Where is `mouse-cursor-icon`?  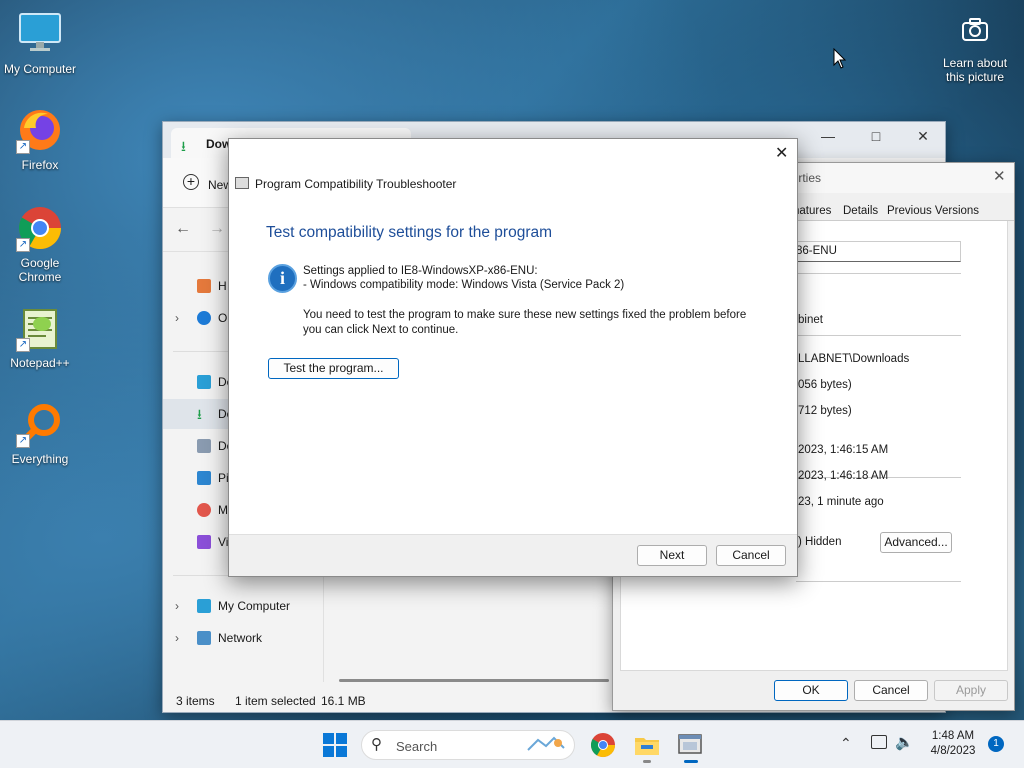
mouse-cursor-icon is located at coordinates (840, 60).